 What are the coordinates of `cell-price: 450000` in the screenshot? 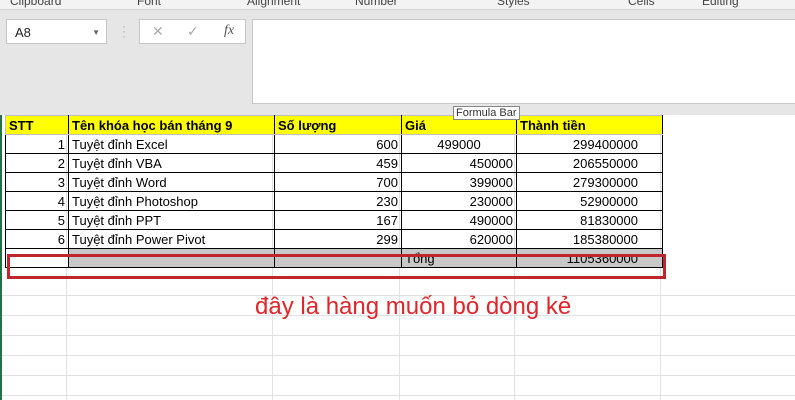 It's located at (459, 163).